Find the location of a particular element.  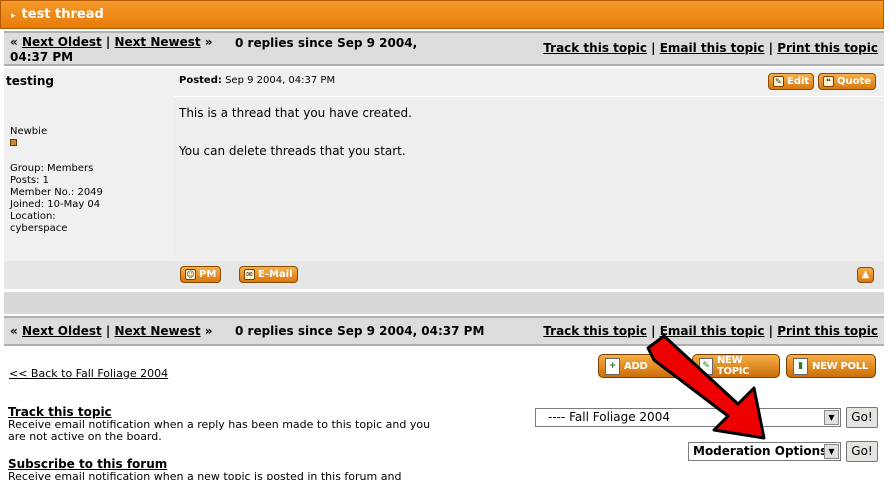

triangle-icon: ▸ is located at coordinates (13, 16).